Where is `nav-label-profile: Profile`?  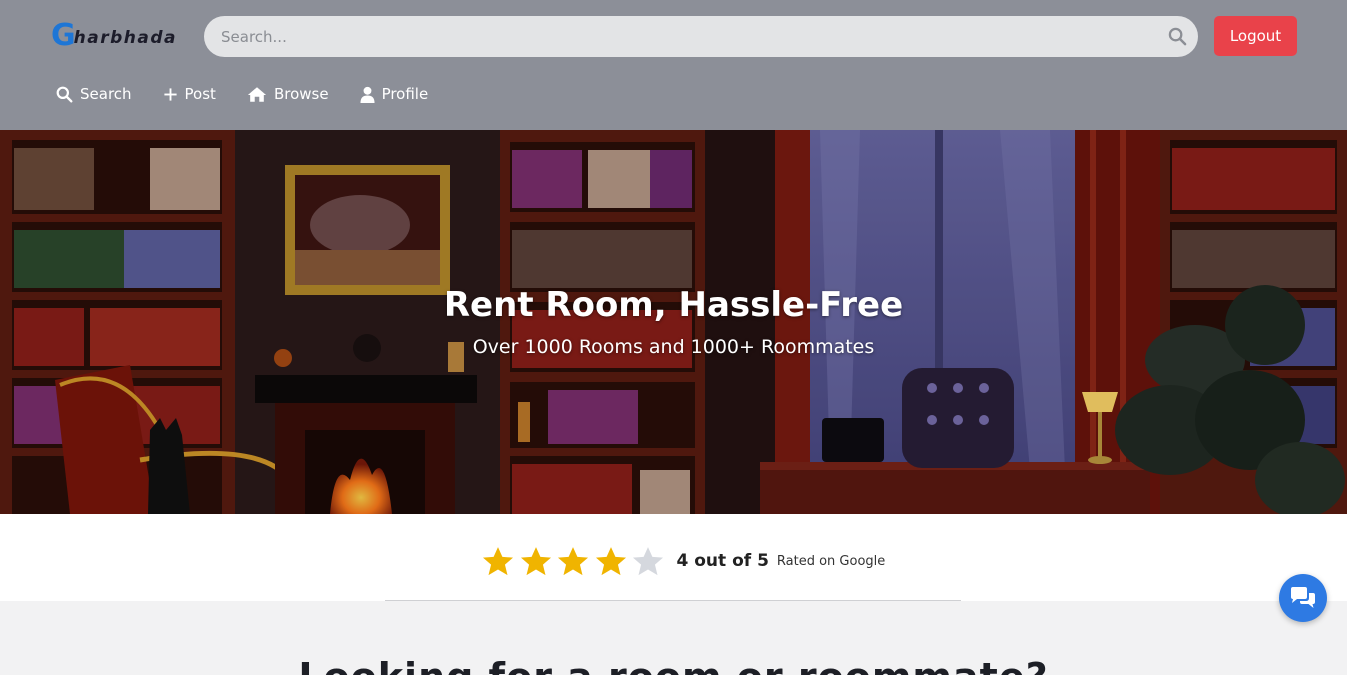 nav-label-profile: Profile is located at coordinates (405, 94).